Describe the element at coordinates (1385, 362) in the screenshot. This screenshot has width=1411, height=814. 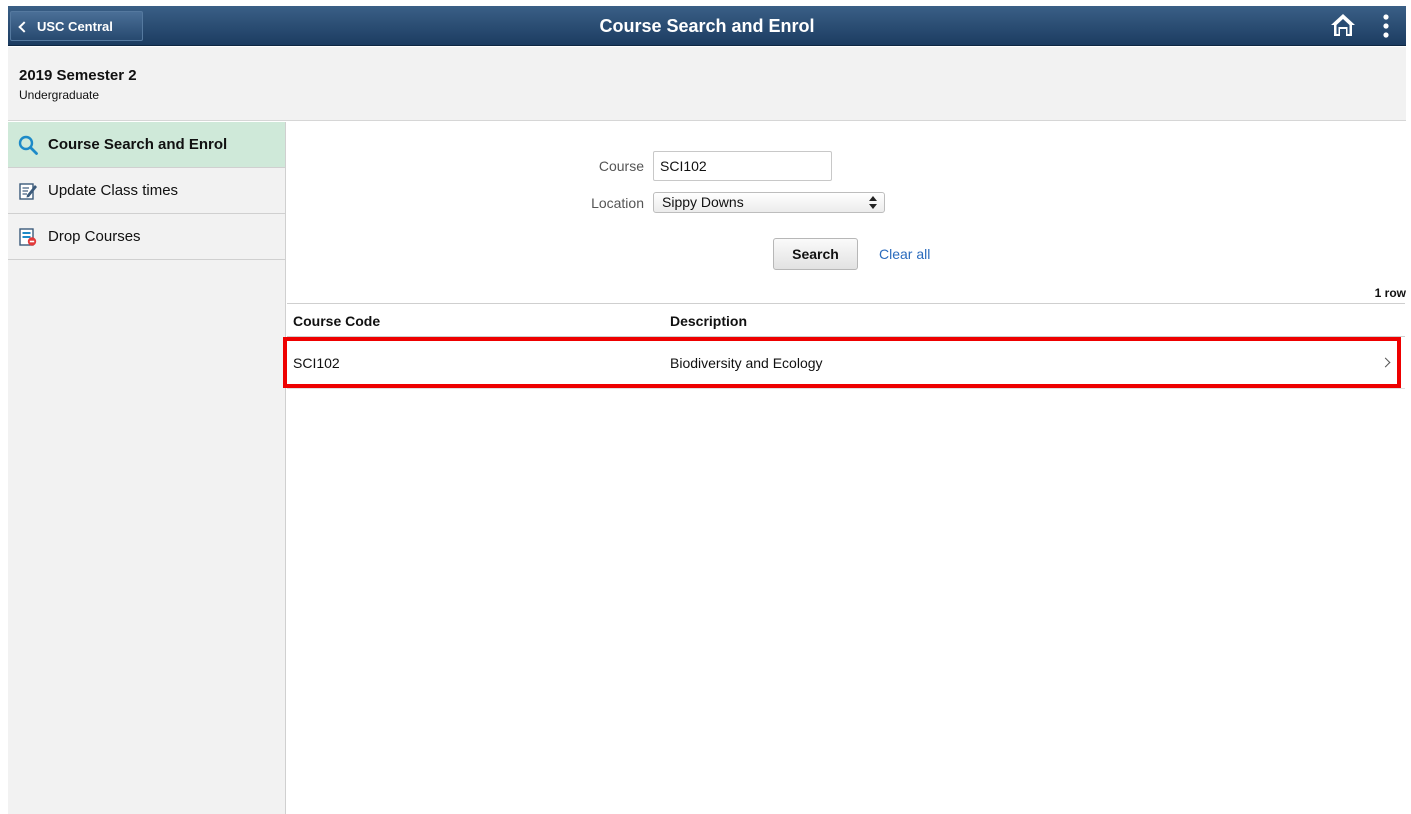
I see `chevron-right-icon` at that location.